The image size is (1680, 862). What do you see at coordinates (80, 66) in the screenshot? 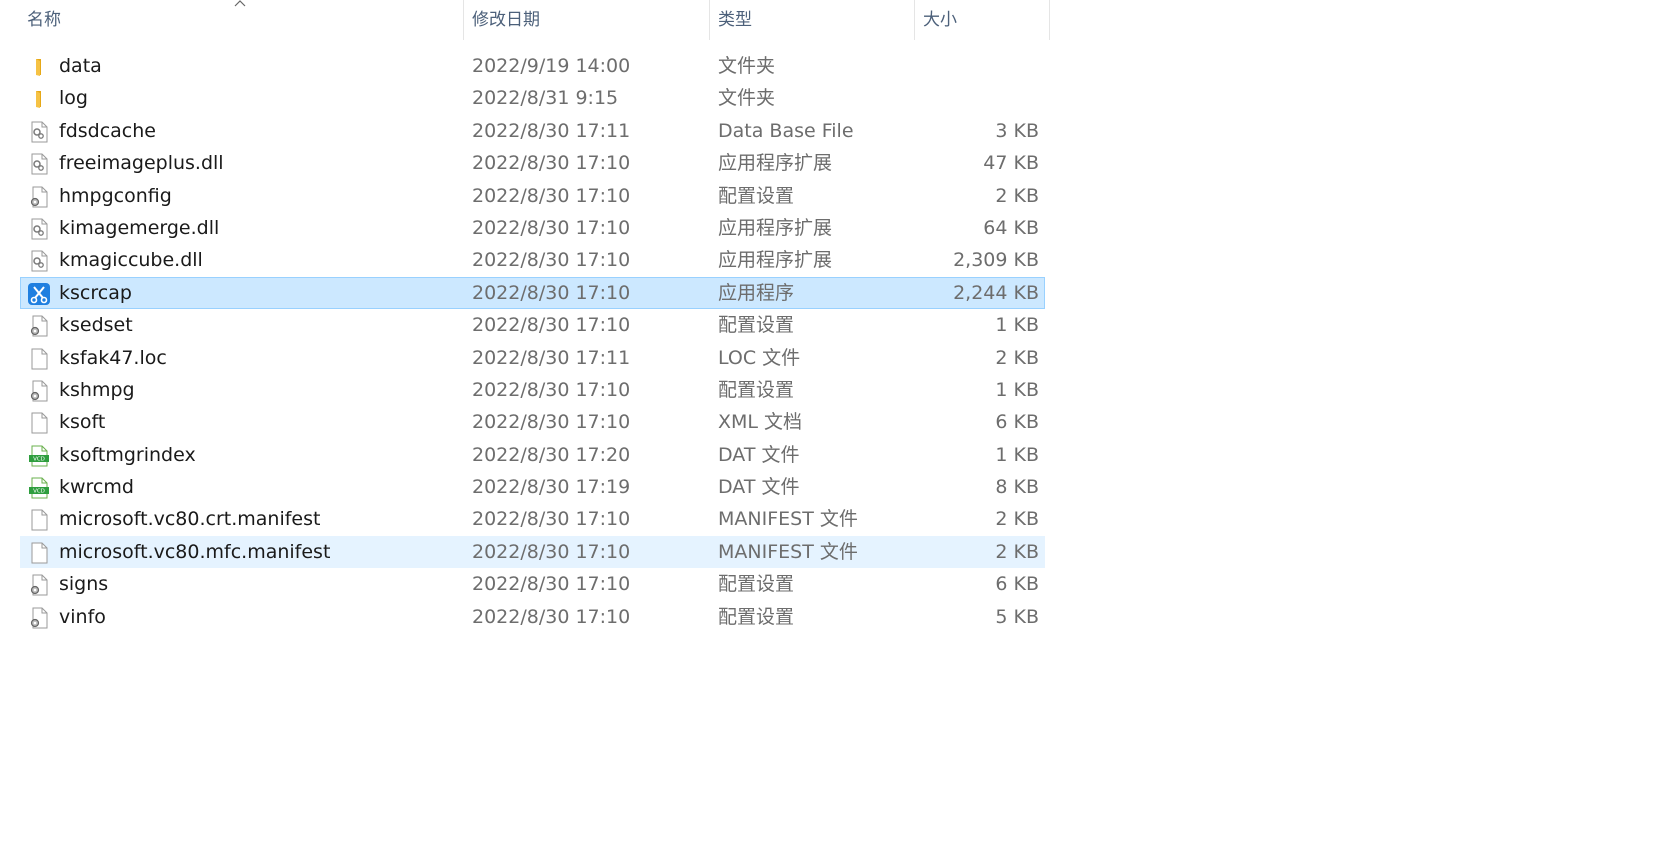
I see `file-name: data` at bounding box center [80, 66].